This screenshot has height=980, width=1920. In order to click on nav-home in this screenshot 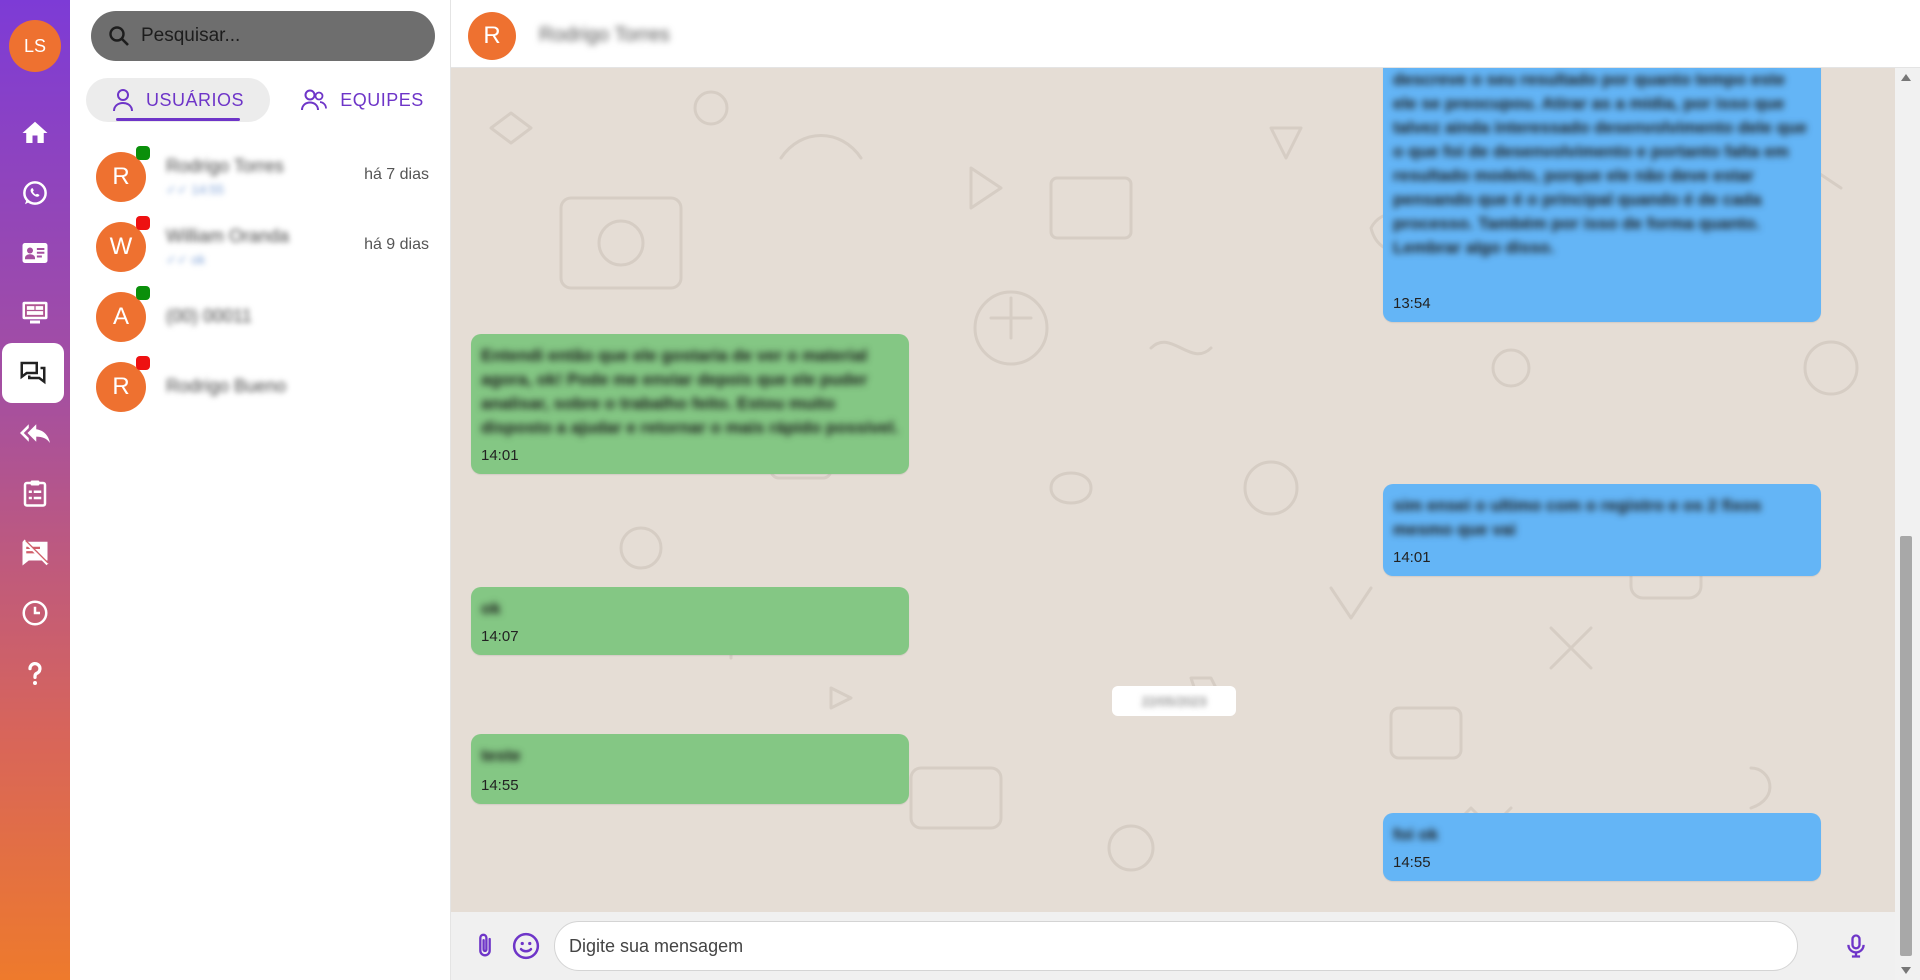, I will do `click(35, 133)`.